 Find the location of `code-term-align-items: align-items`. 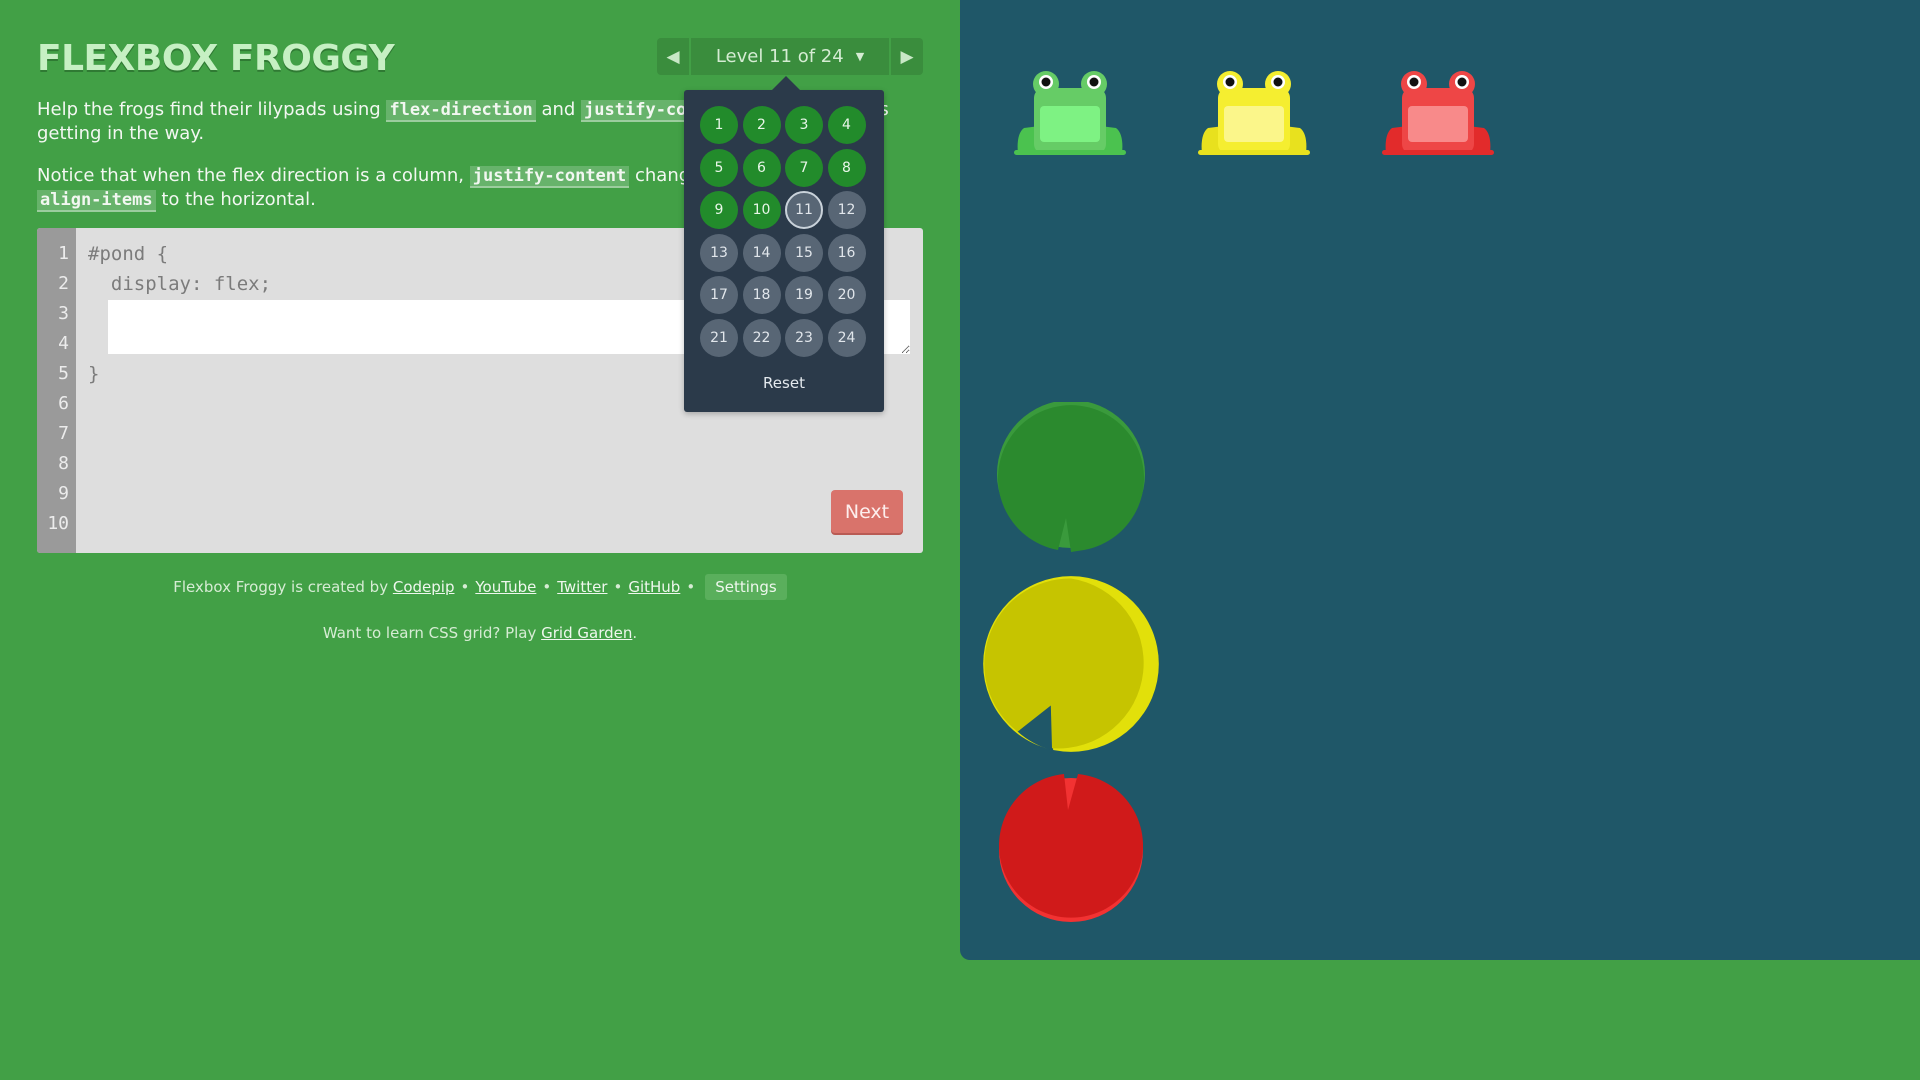

code-term-align-items: align-items is located at coordinates (96, 201).